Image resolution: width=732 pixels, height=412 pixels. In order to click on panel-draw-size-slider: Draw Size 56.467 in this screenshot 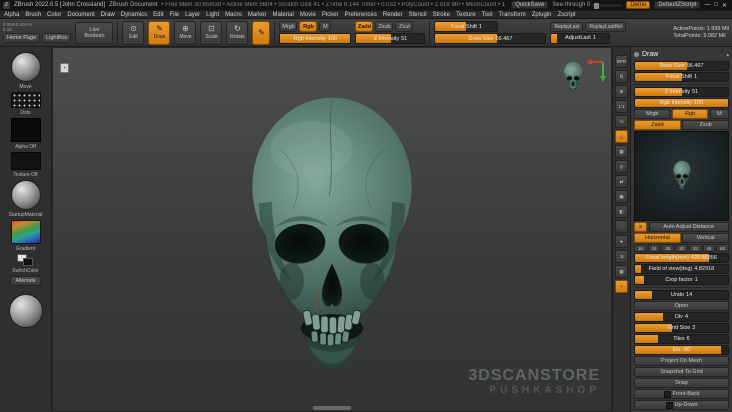, I will do `click(681, 66)`.